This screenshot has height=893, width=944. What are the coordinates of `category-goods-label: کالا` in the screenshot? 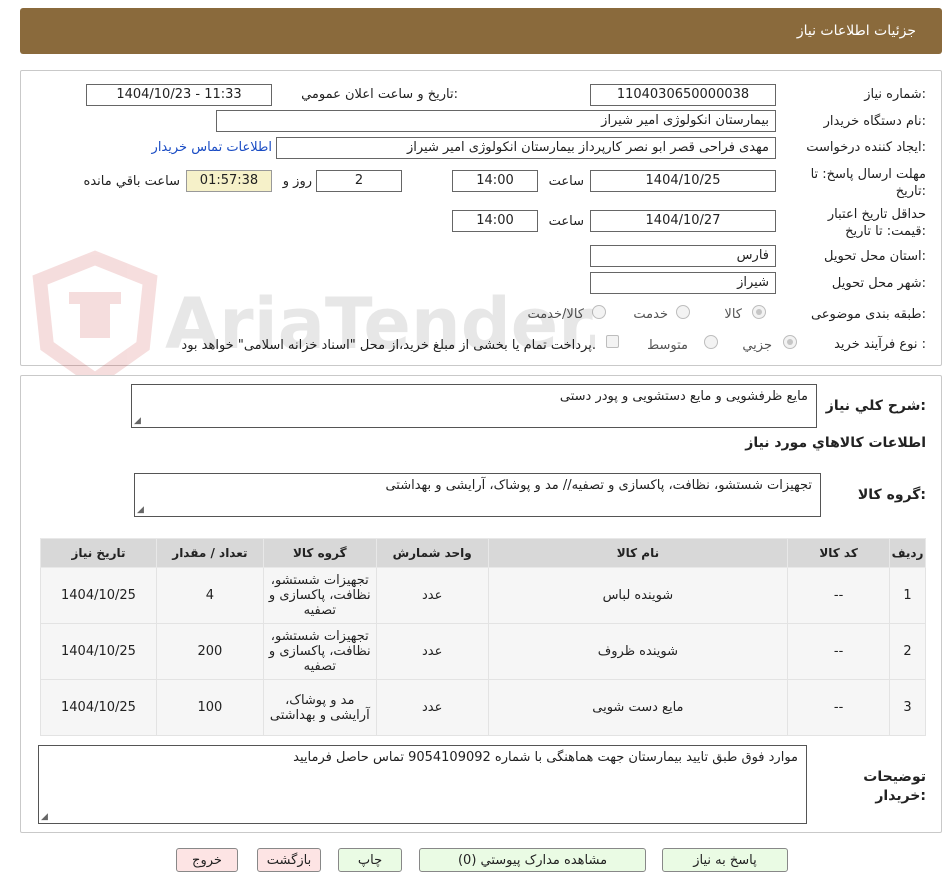 It's located at (733, 314).